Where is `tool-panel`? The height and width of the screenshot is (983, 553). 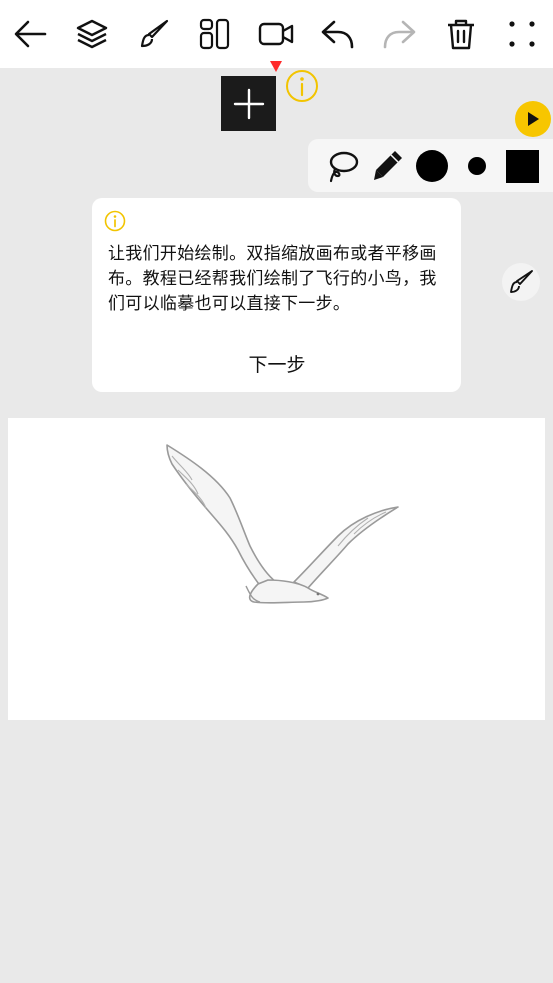
tool-panel is located at coordinates (430, 165).